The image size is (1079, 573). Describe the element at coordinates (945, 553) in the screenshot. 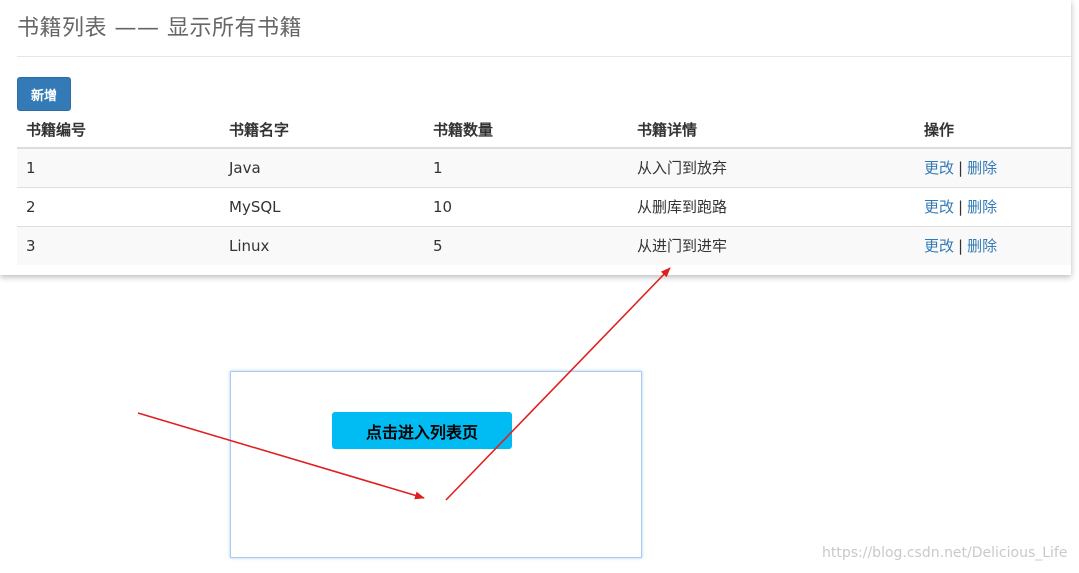

I see `watermark-text: https://blog.csdn.net/Delicious_Life` at that location.